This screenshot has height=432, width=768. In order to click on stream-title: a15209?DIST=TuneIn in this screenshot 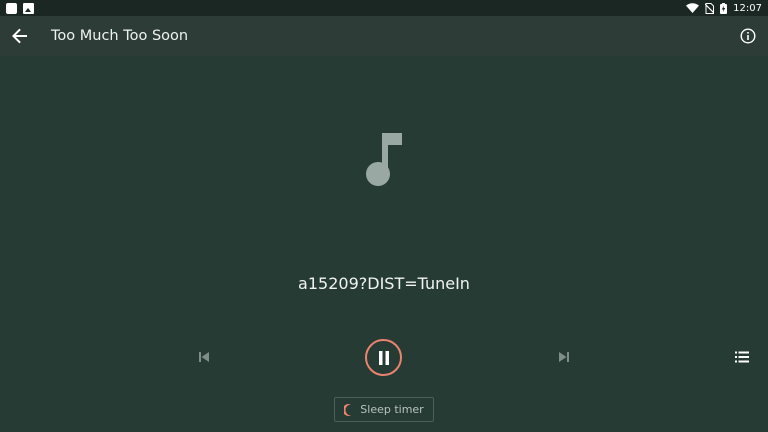, I will do `click(384, 283)`.